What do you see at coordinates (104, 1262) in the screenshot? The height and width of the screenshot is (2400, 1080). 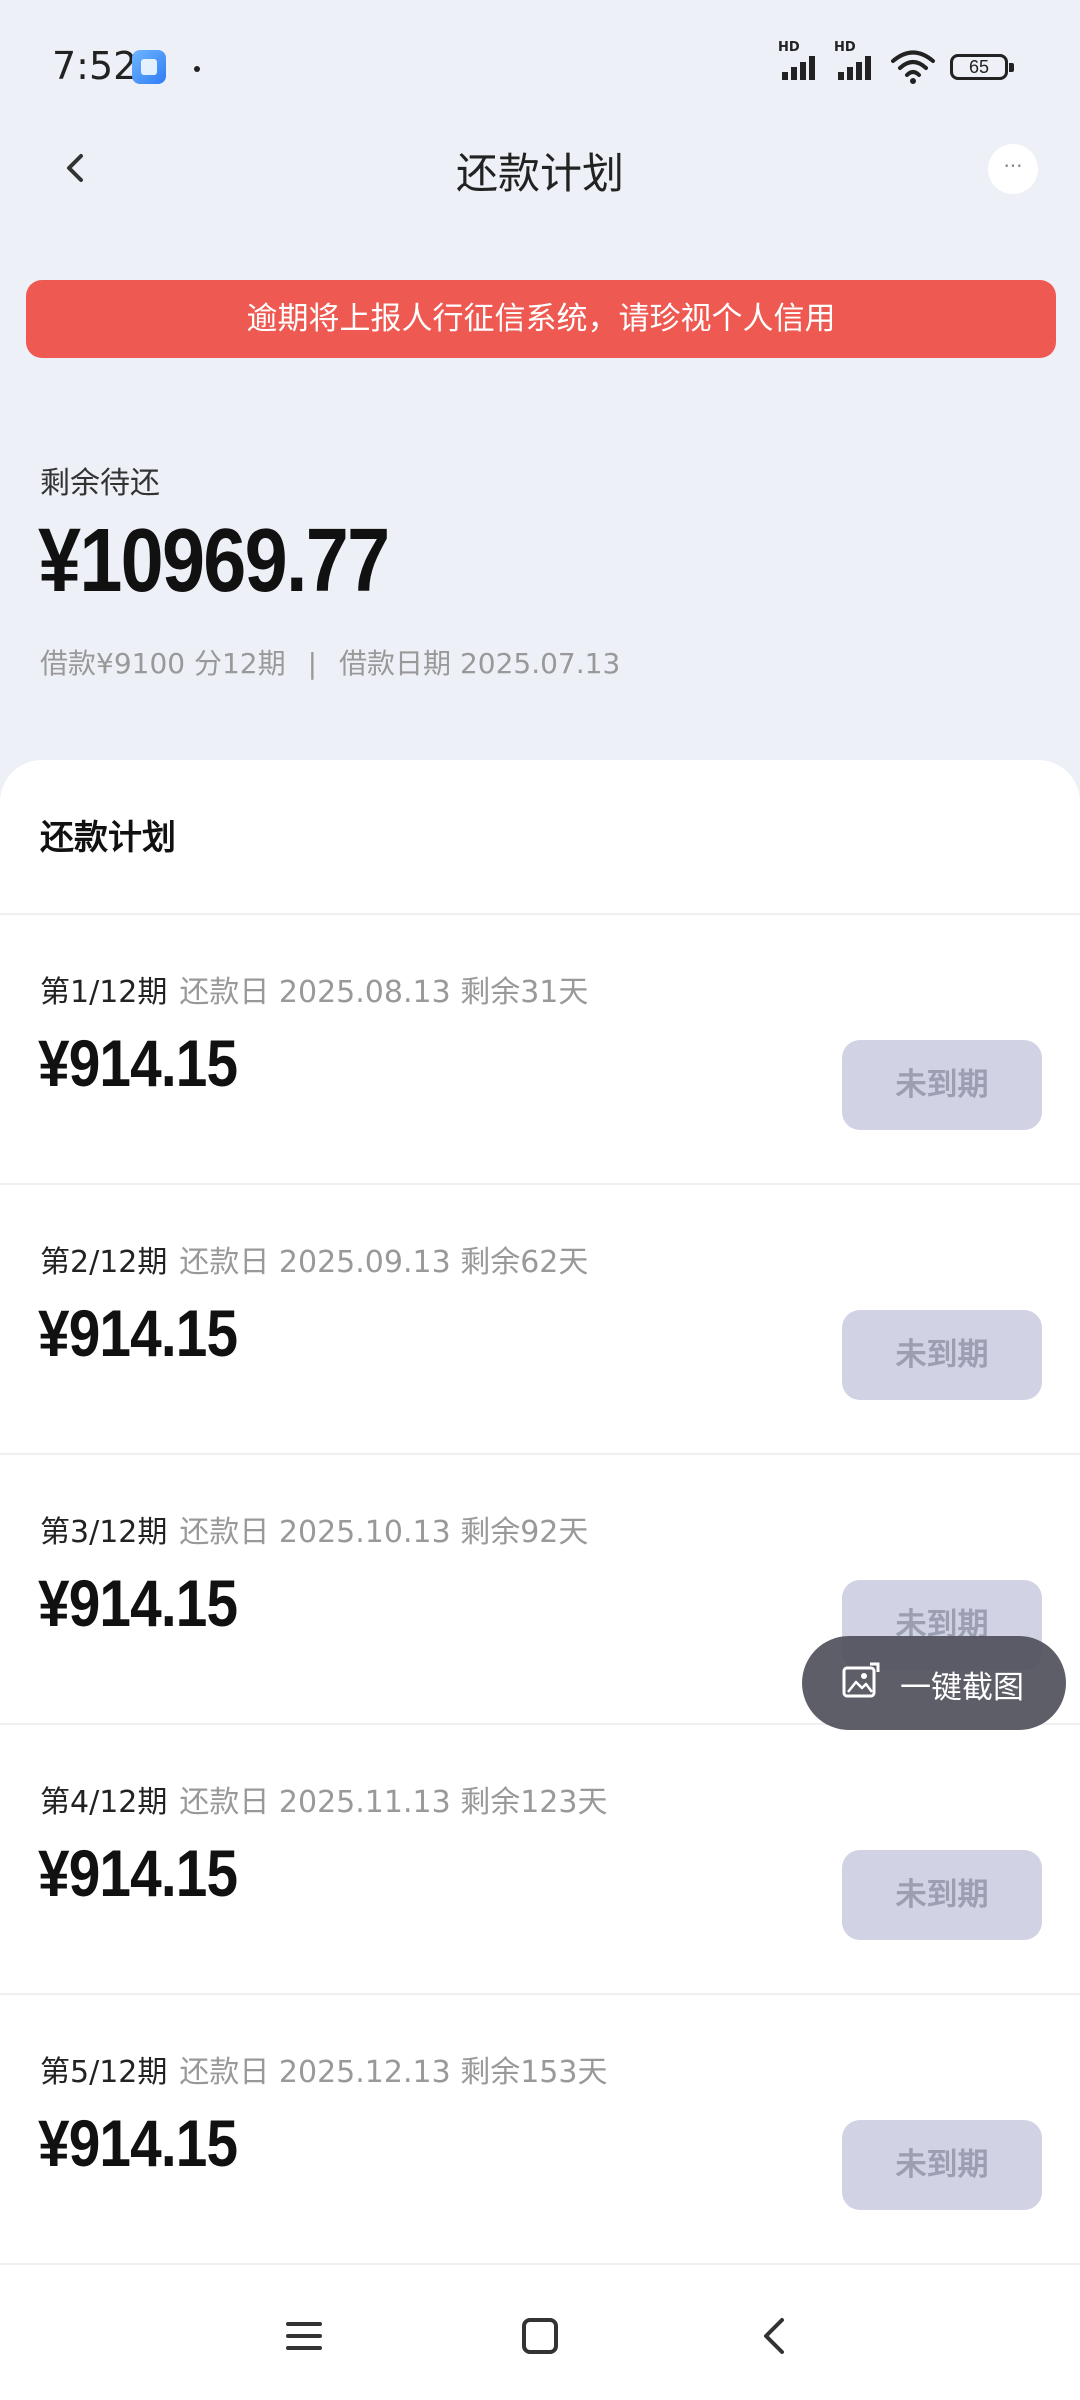 I see `period-number: 第2/12期` at bounding box center [104, 1262].